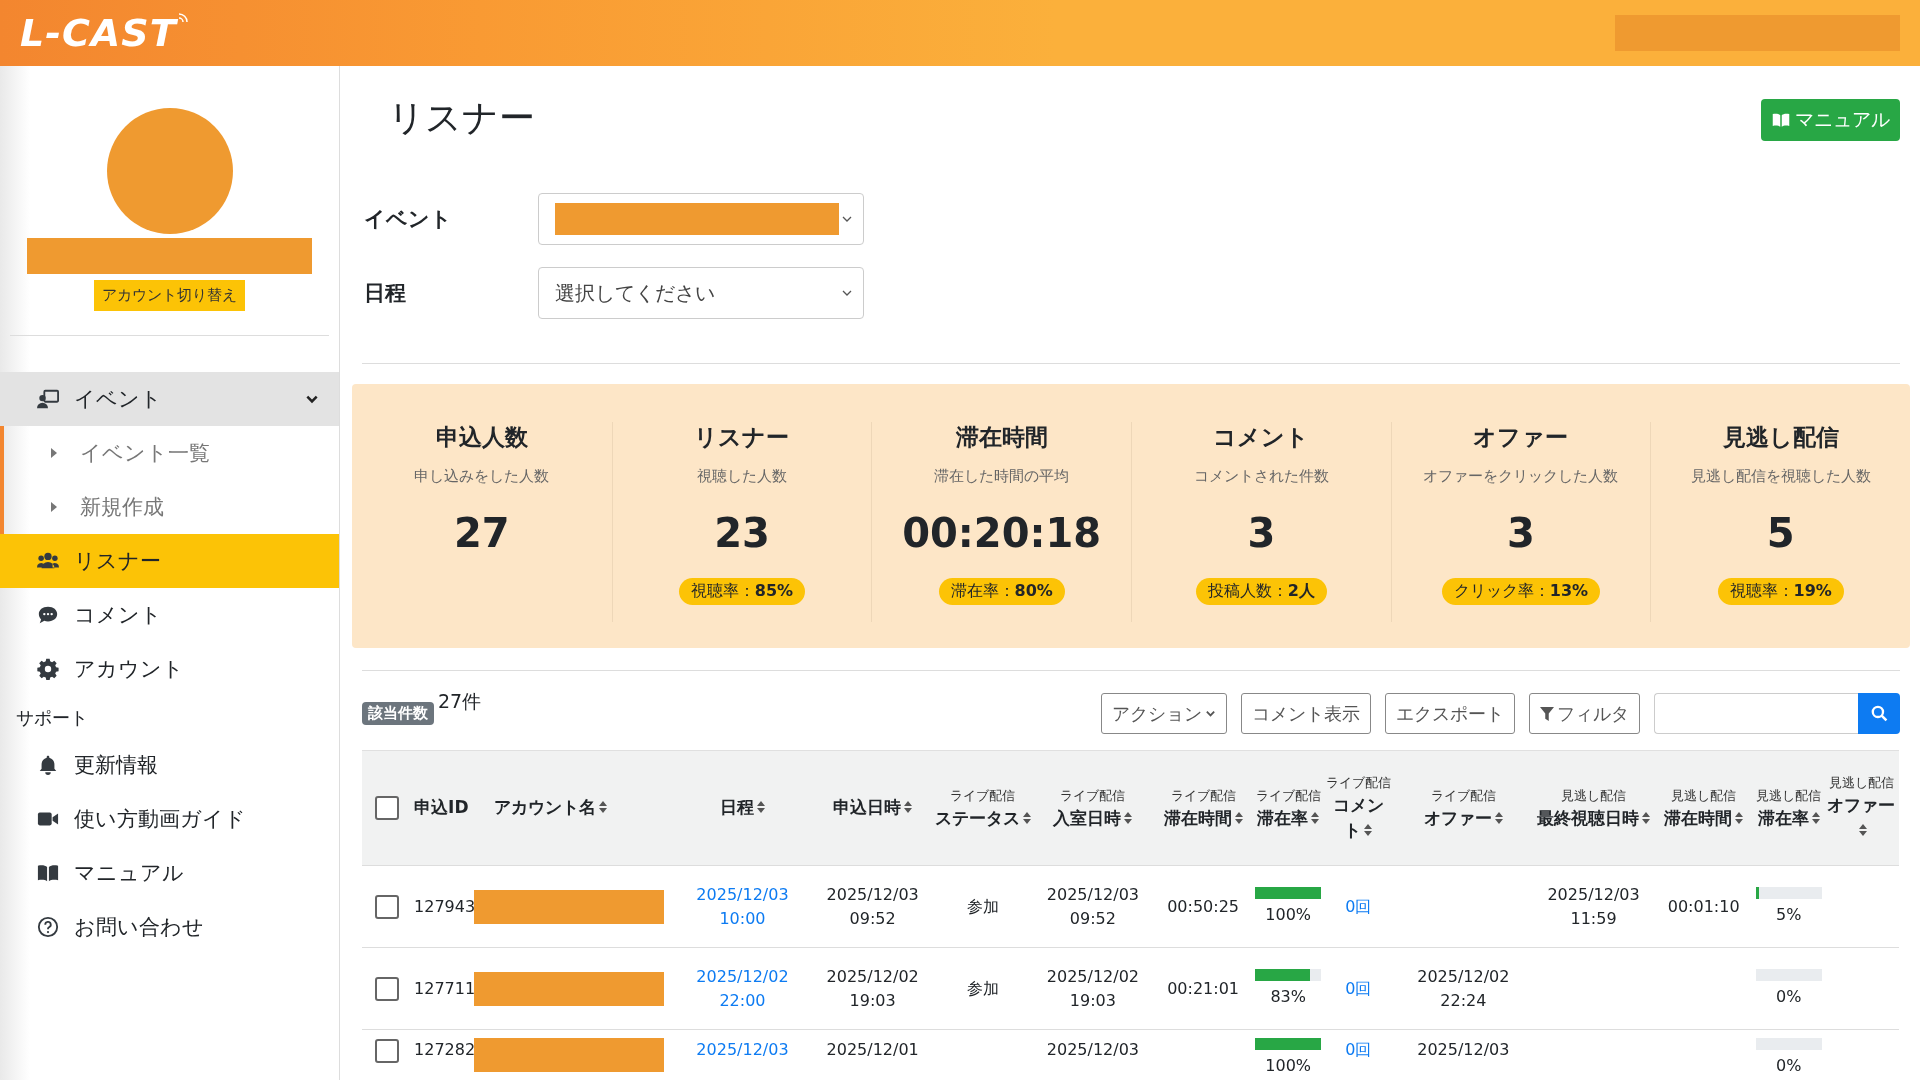 The image size is (1920, 1080). I want to click on chat-icon, so click(48, 615).